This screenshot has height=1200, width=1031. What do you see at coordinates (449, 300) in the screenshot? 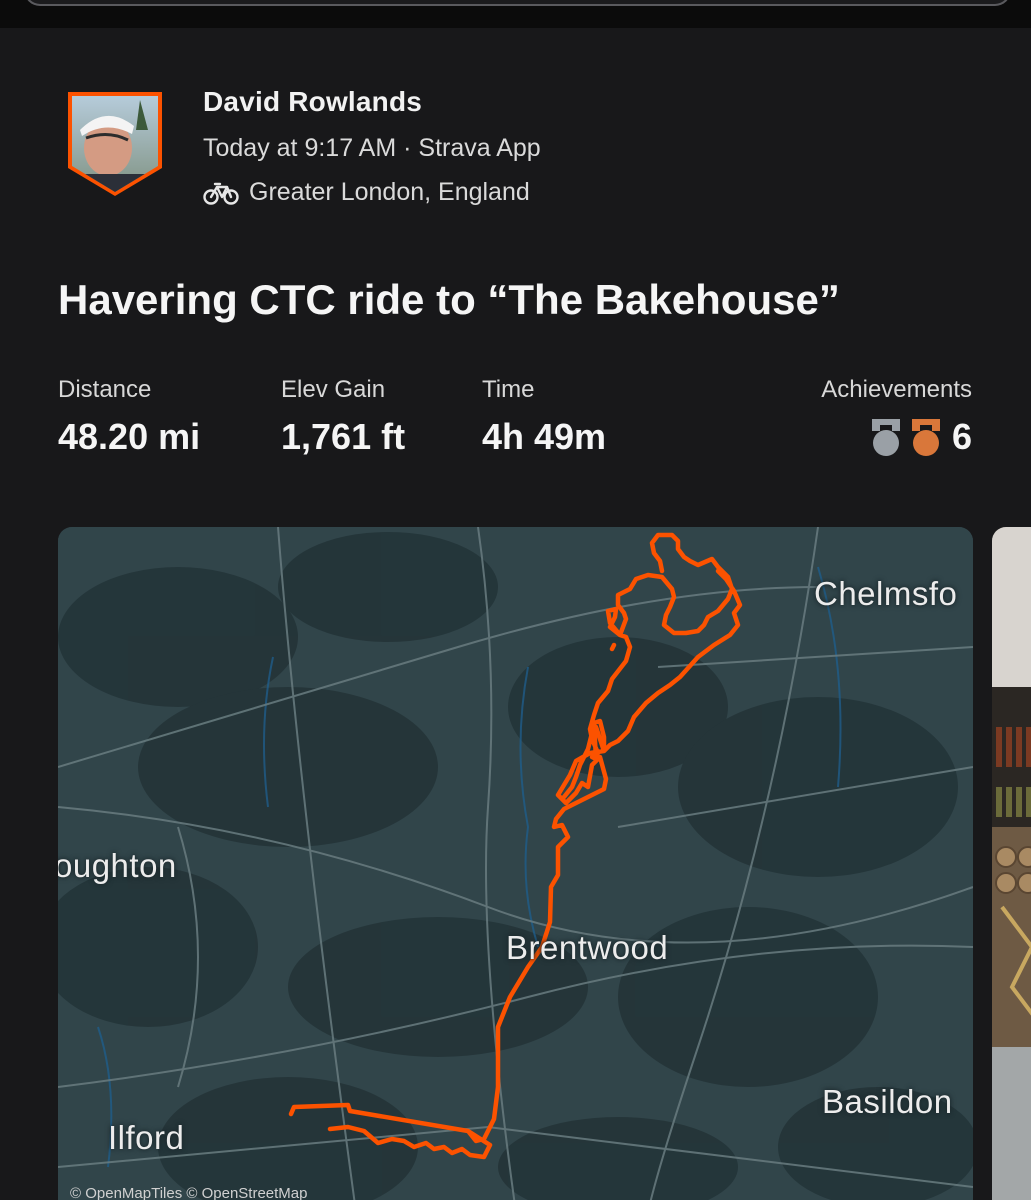
I see `activity-title: Havering CTC ride to “The Bakehouse”` at bounding box center [449, 300].